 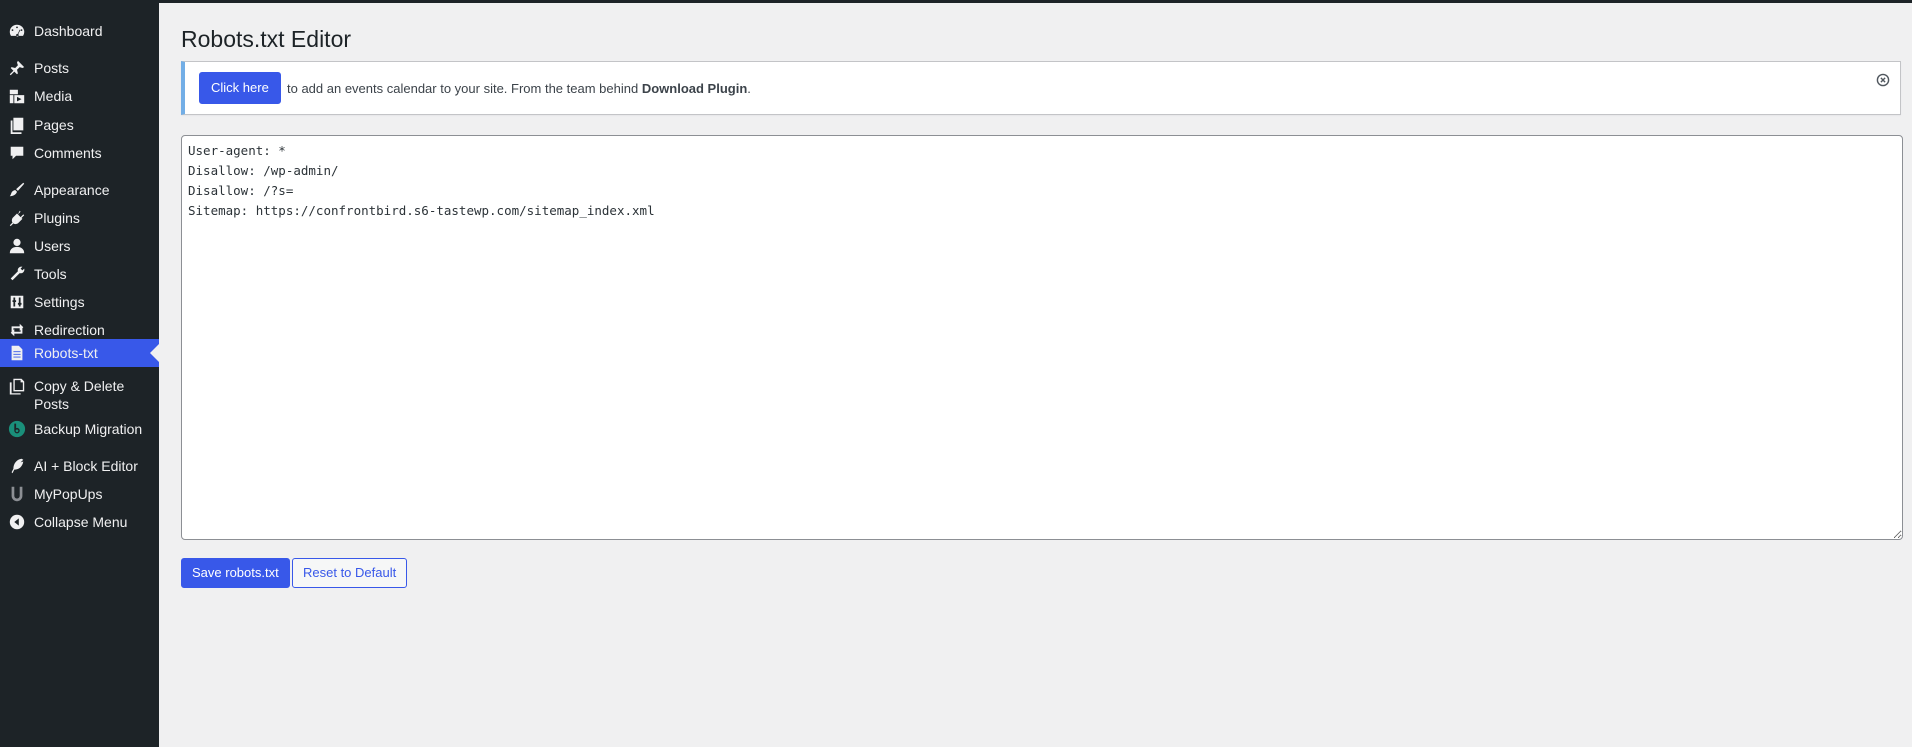 What do you see at coordinates (17, 466) in the screenshot?
I see `feather-icon` at bounding box center [17, 466].